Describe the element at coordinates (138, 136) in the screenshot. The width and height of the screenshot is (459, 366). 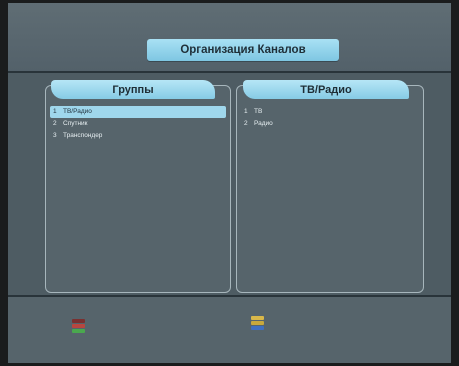
I see `list-item: 3 Транспондер` at that location.